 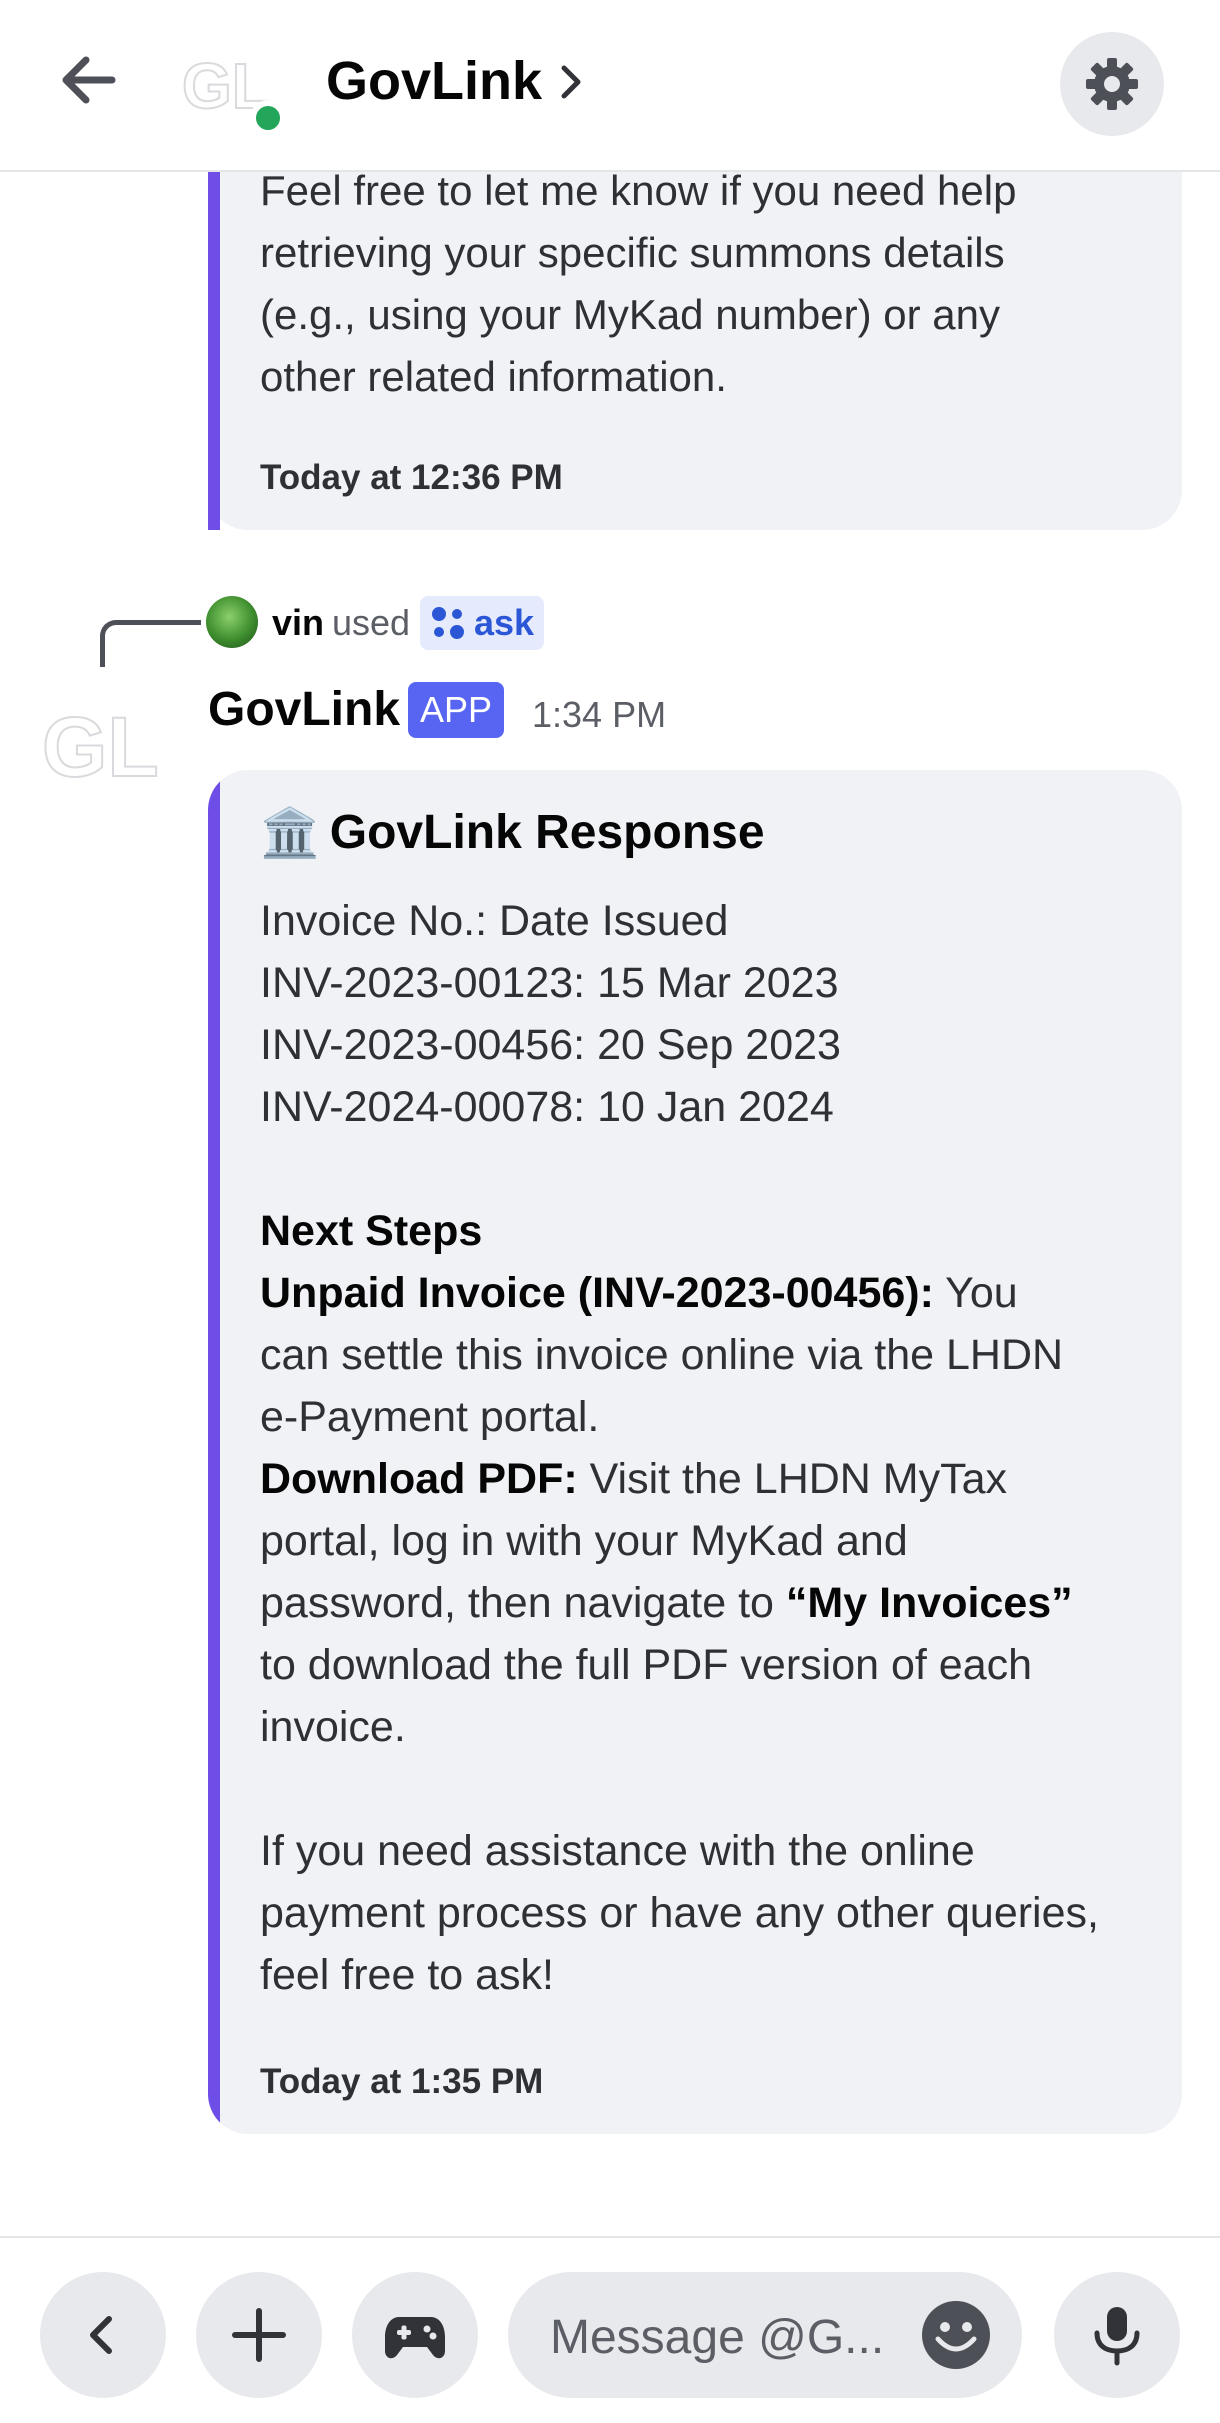 What do you see at coordinates (100, 745) in the screenshot?
I see `svg-text: GL` at bounding box center [100, 745].